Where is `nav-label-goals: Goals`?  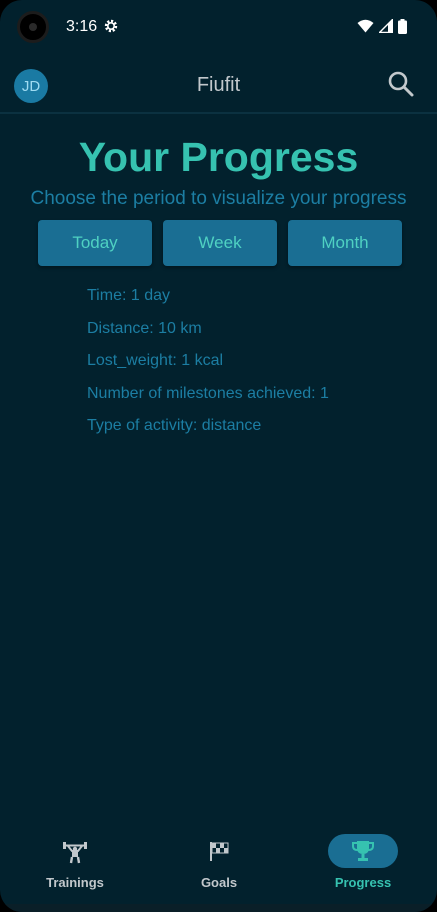
nav-label-goals: Goals is located at coordinates (219, 882).